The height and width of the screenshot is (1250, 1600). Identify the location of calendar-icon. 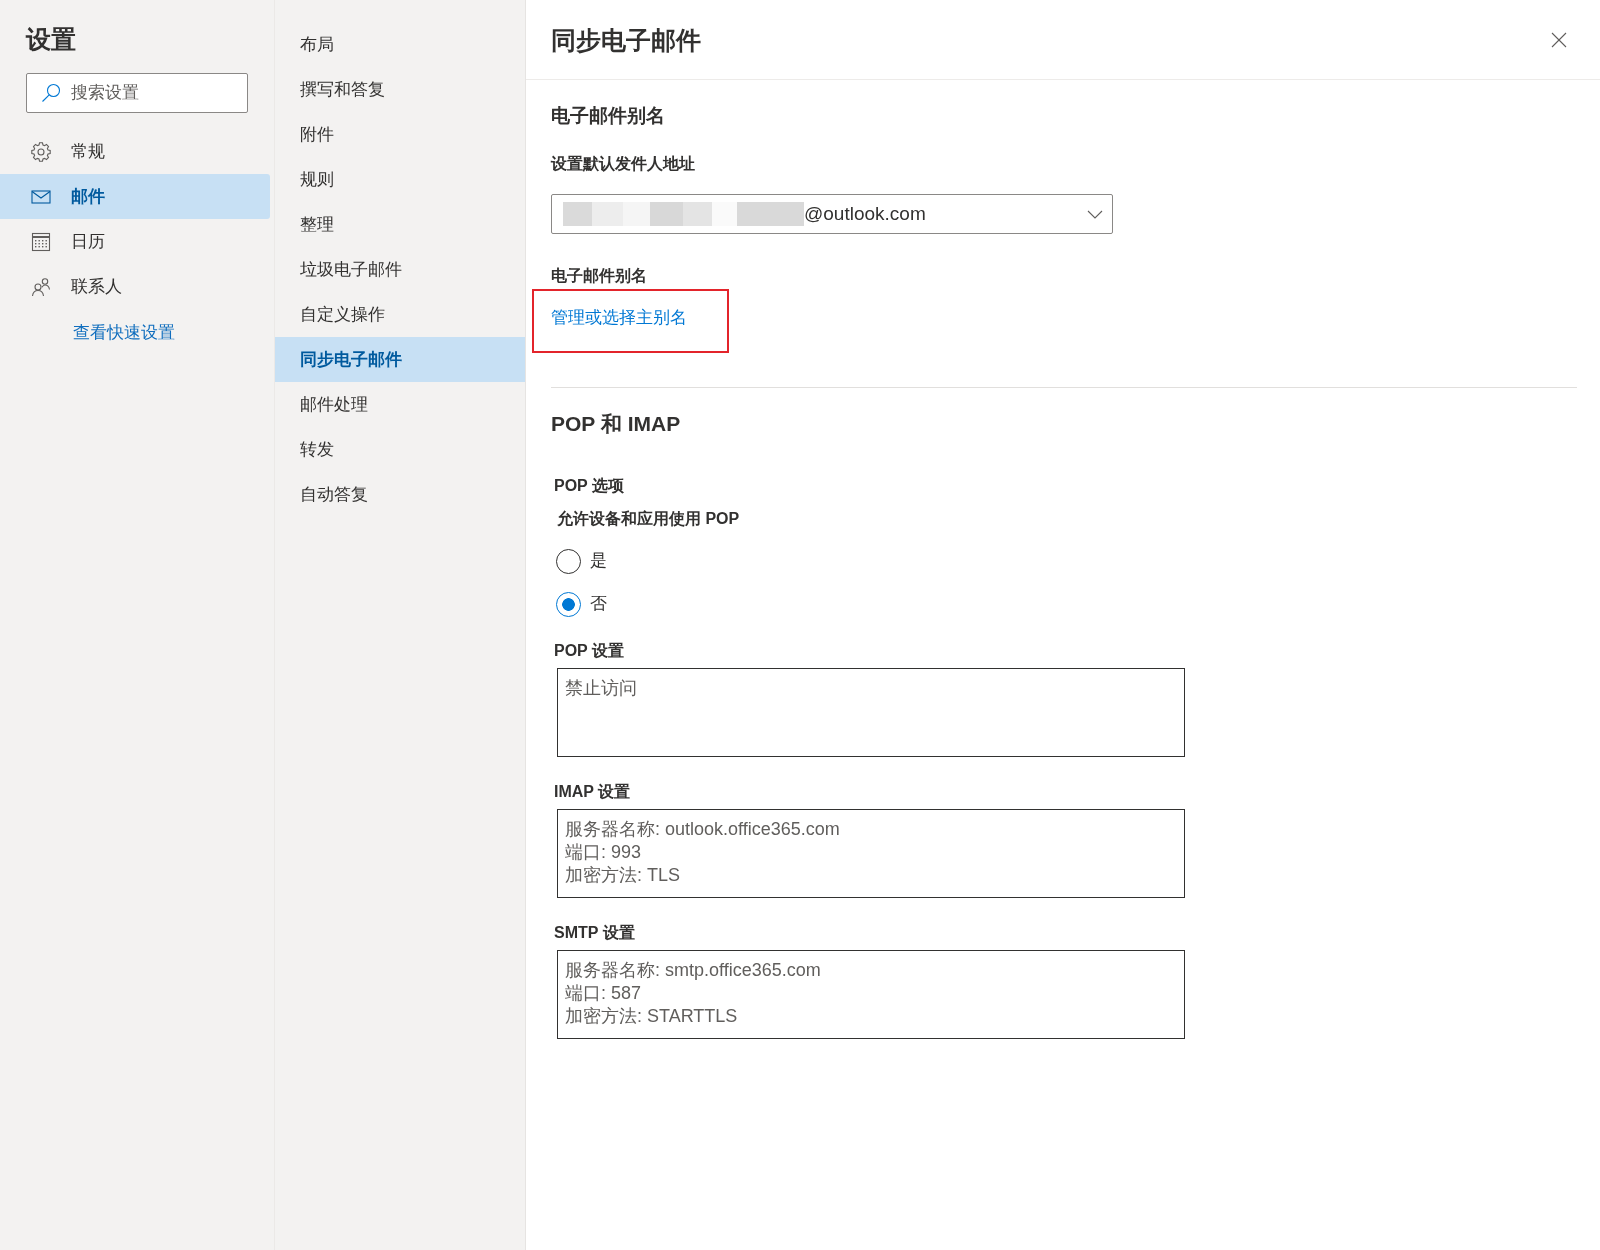
(41, 241).